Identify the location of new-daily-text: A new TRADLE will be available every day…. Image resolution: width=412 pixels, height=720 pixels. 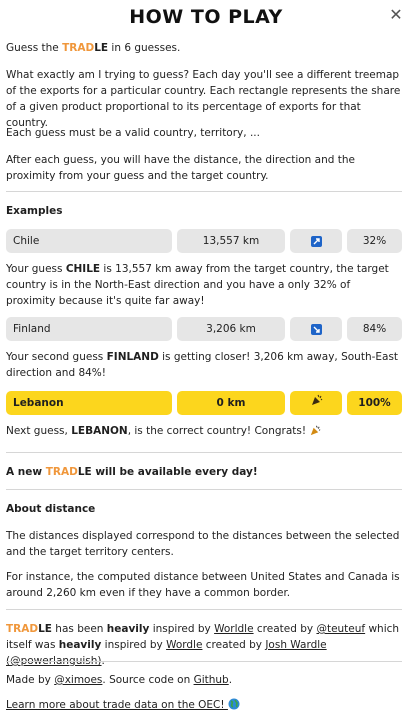
(132, 472).